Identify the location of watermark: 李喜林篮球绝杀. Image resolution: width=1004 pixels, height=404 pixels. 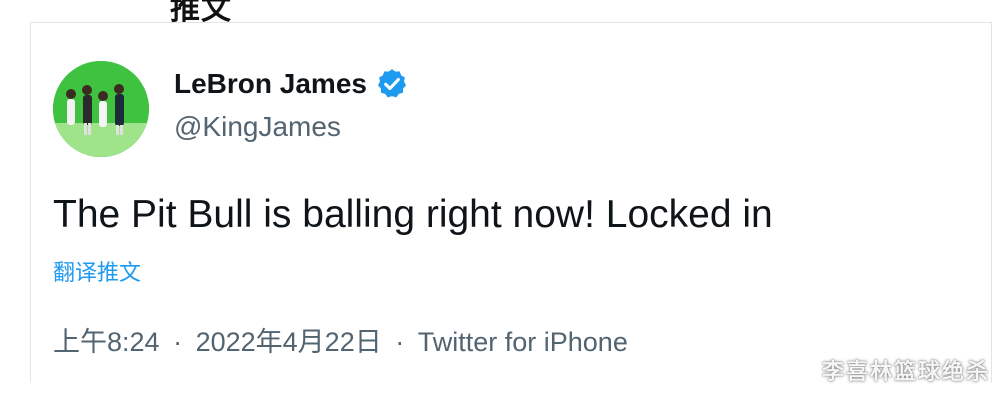
(905, 371).